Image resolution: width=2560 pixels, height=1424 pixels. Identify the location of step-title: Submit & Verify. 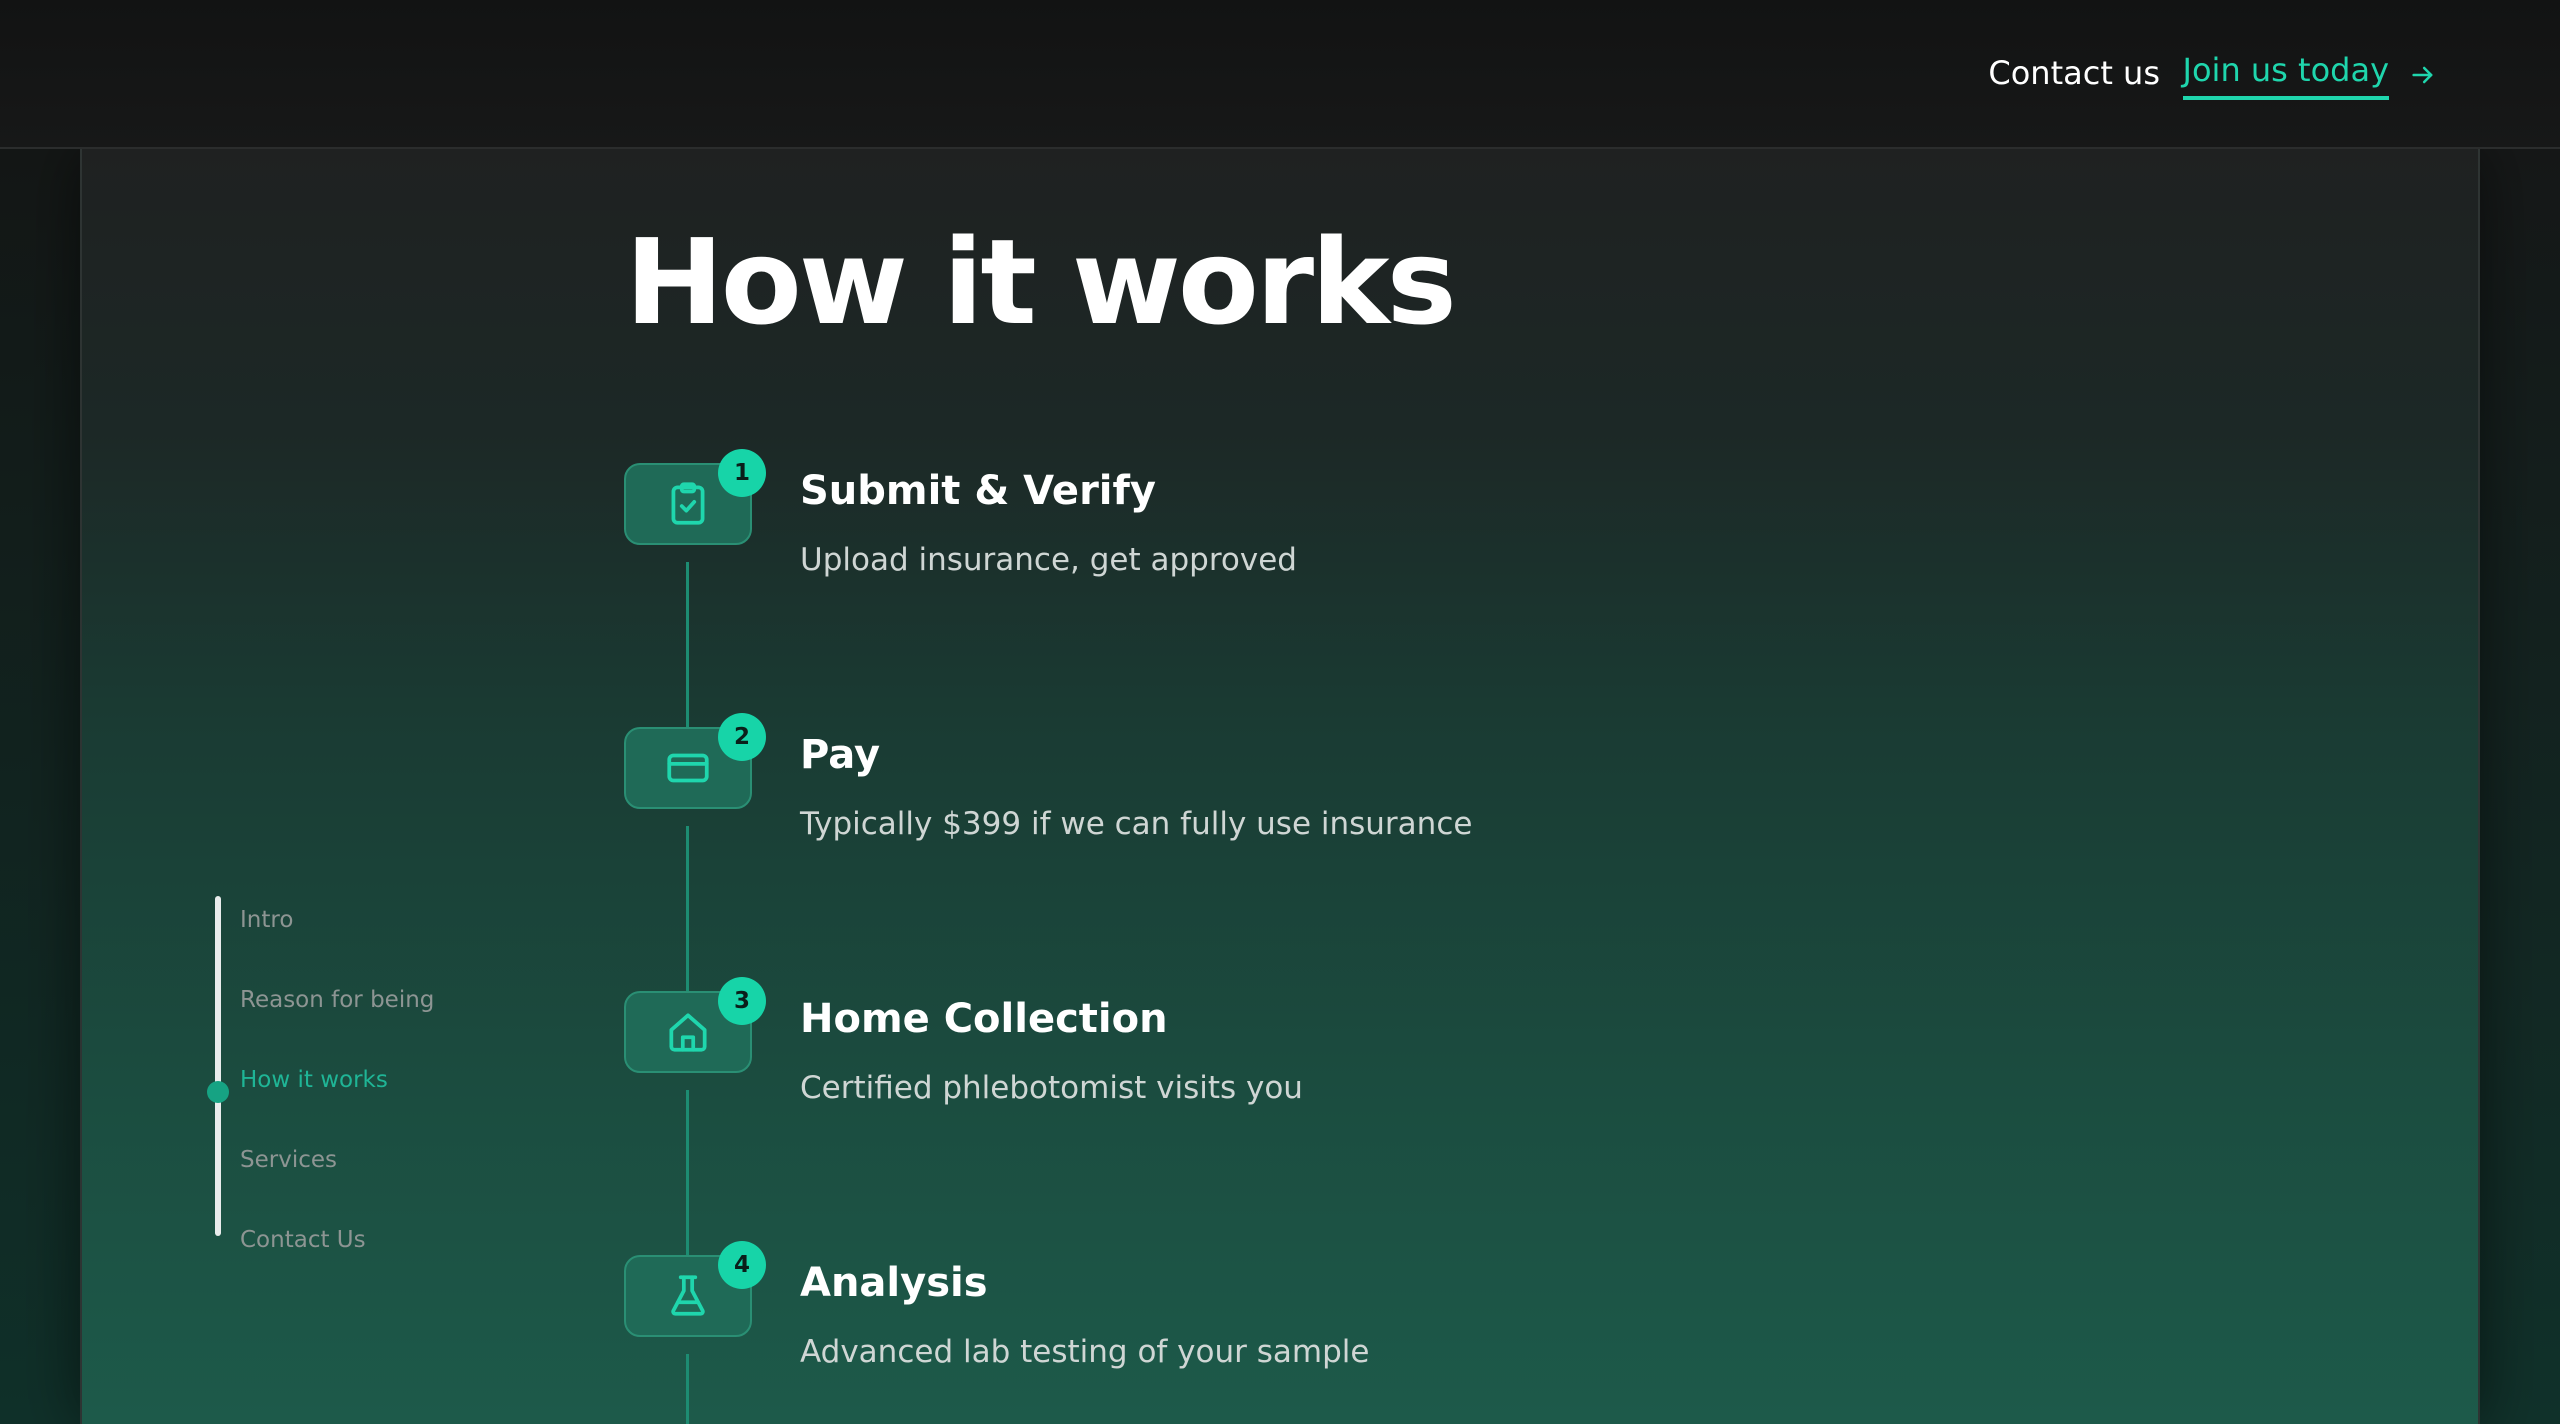
(978, 491).